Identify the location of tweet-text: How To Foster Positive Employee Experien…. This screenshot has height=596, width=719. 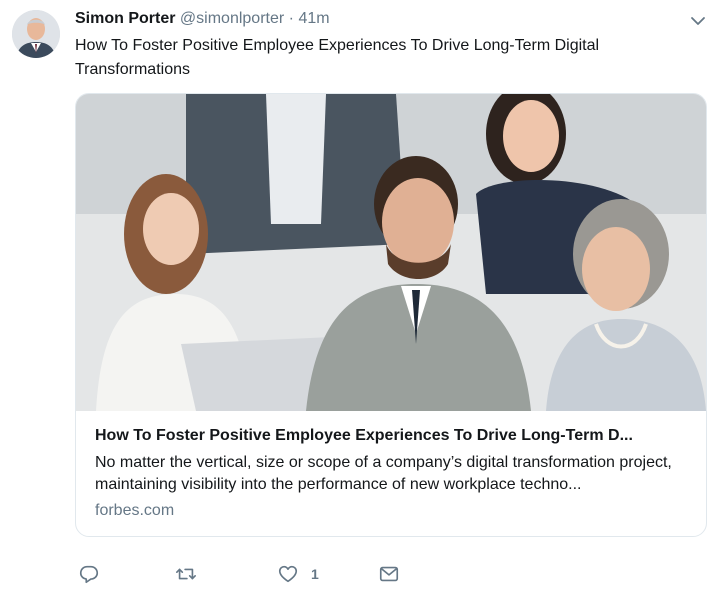
(337, 57).